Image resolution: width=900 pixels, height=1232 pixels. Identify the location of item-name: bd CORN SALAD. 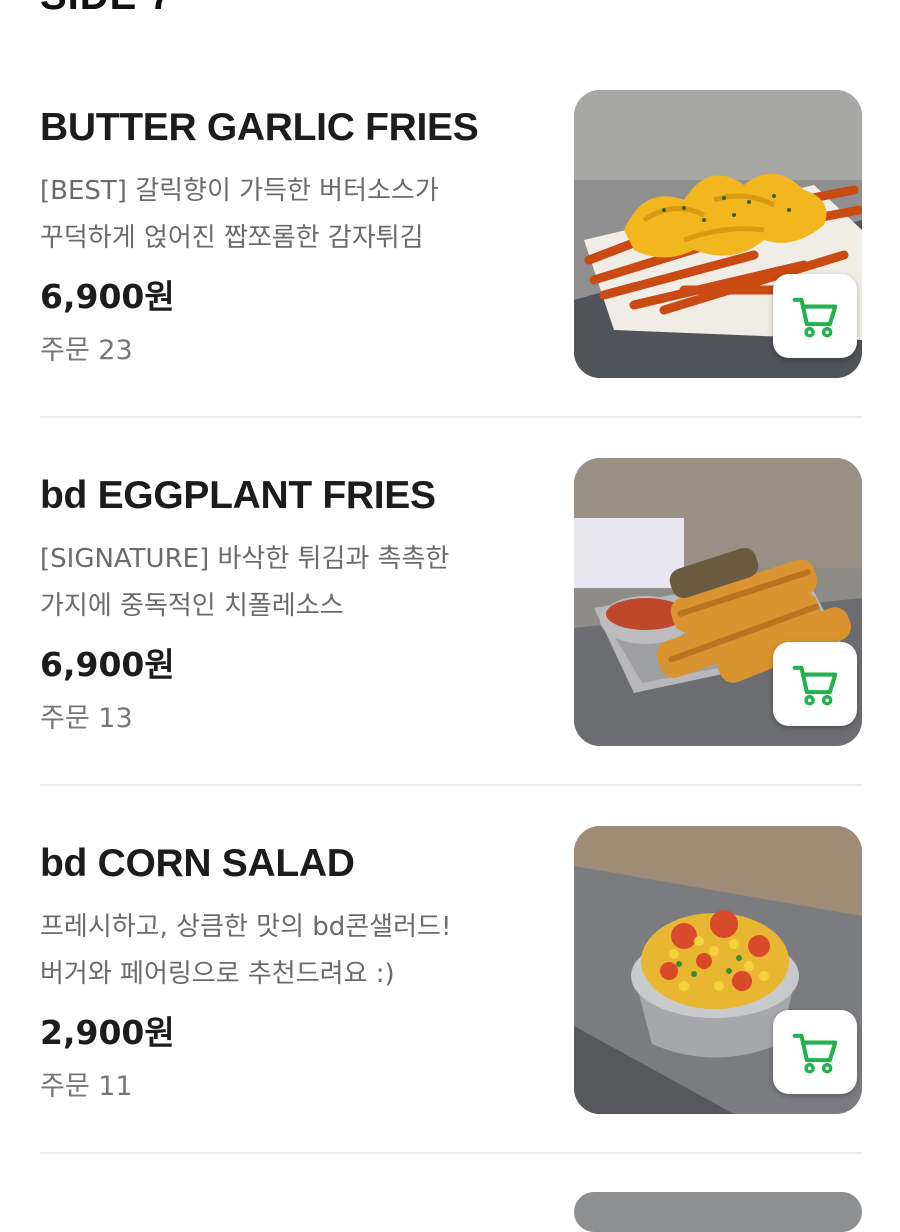
(197, 863).